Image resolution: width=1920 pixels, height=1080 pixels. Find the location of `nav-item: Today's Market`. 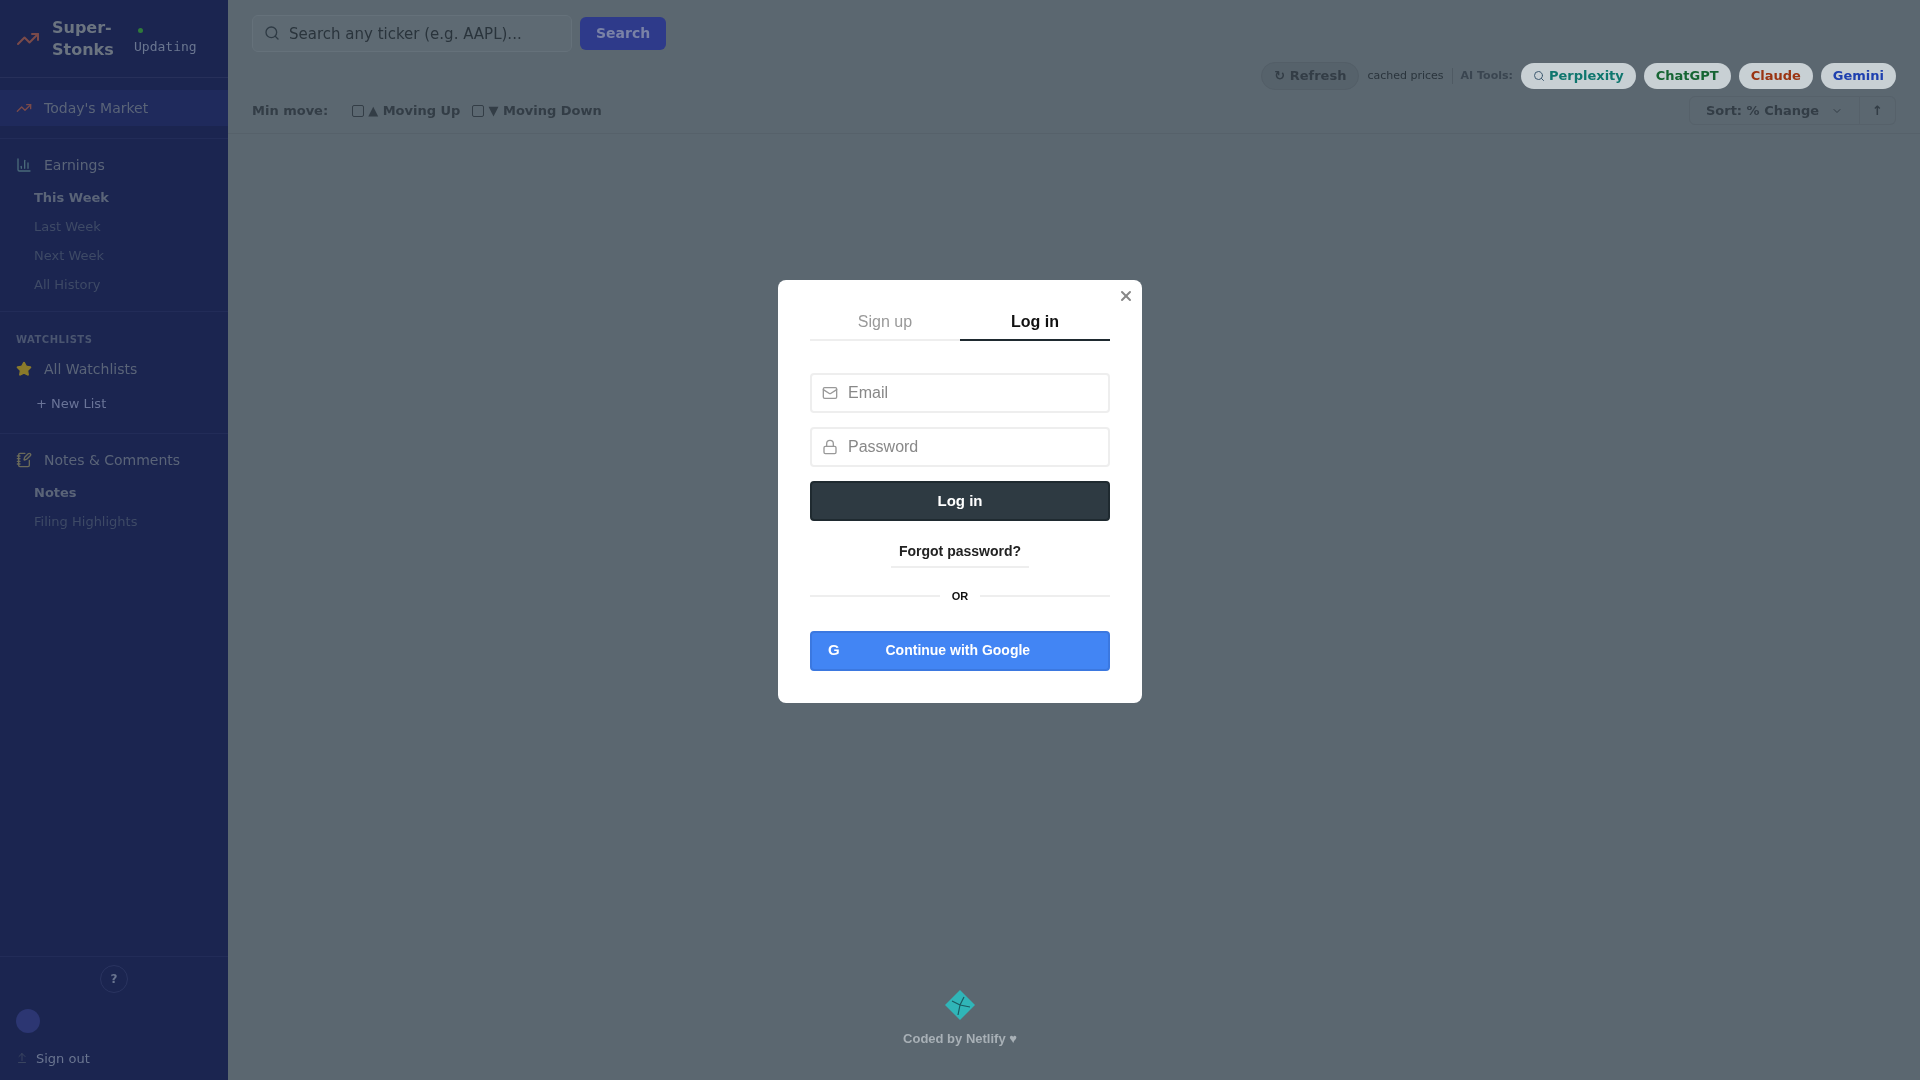

nav-item: Today's Market is located at coordinates (114, 108).